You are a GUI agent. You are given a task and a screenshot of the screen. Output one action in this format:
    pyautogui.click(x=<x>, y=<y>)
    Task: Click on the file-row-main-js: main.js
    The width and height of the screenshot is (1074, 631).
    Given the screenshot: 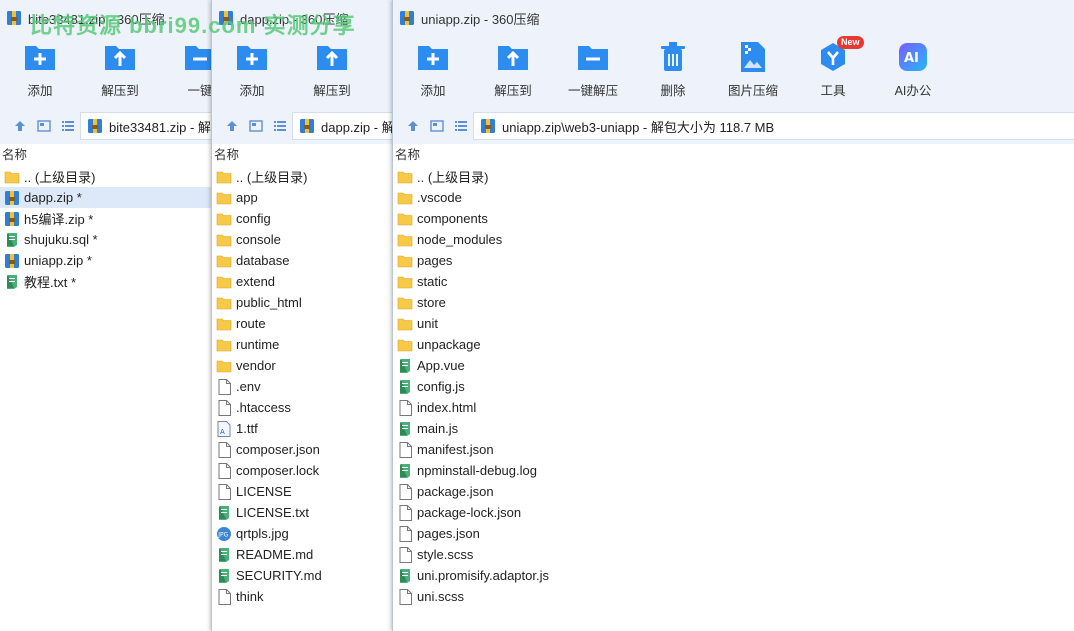 What is the action you would take?
    pyautogui.click(x=733, y=428)
    